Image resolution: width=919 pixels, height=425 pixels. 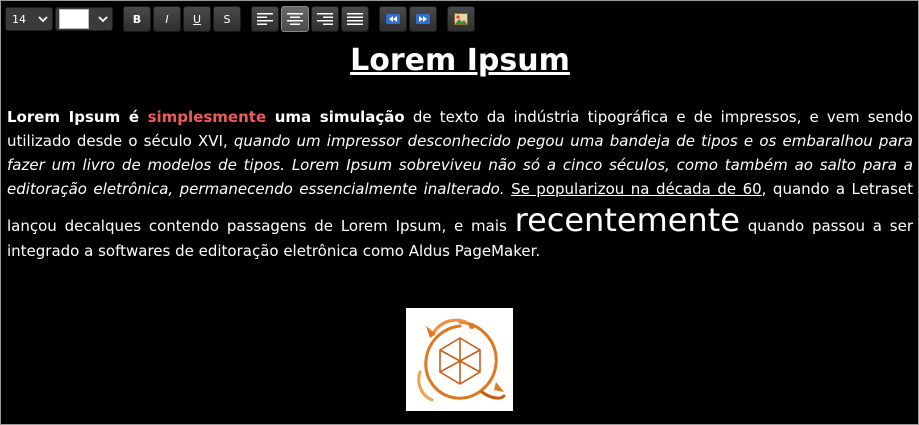 I want to click on bold-text-2: uma simulação, so click(x=335, y=117).